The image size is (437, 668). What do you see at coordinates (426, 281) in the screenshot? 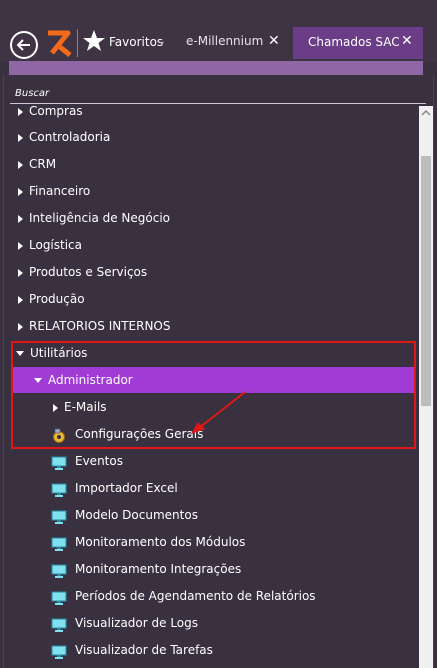
I see `scrollbar-thumb` at bounding box center [426, 281].